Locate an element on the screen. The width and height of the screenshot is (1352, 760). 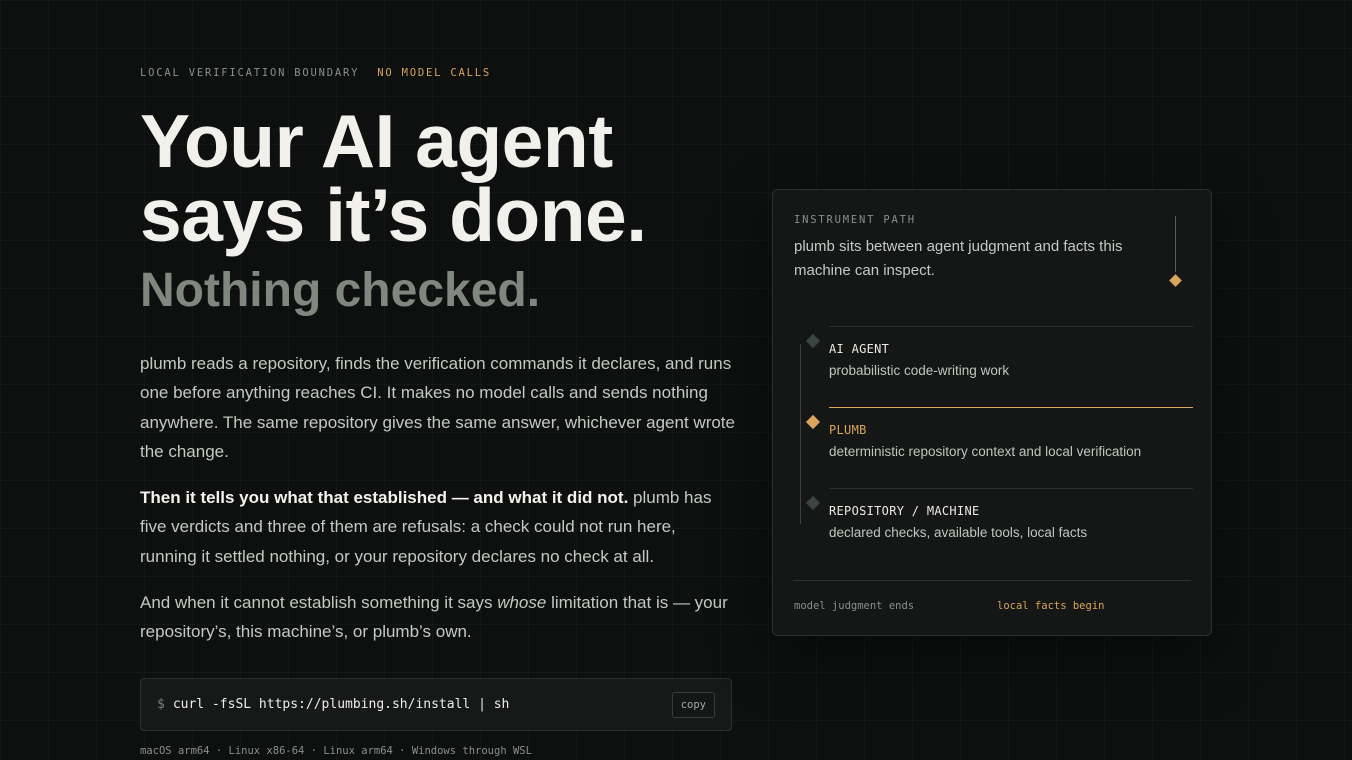
layer-name: PLUMB is located at coordinates (848, 430).